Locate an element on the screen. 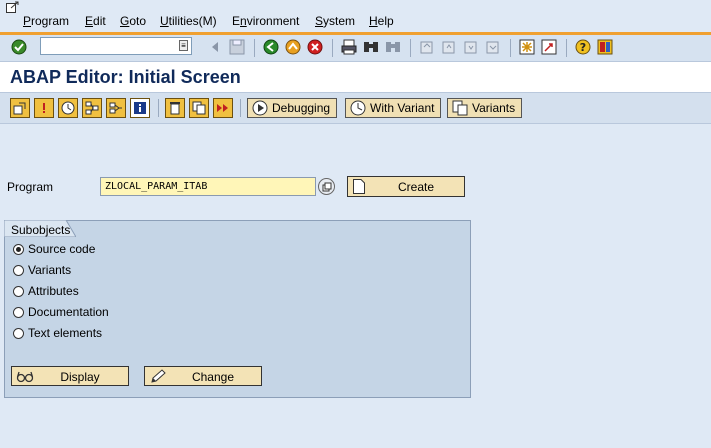 Image resolution: width=711 pixels, height=448 pixels. new-session-icon is located at coordinates (527, 47).